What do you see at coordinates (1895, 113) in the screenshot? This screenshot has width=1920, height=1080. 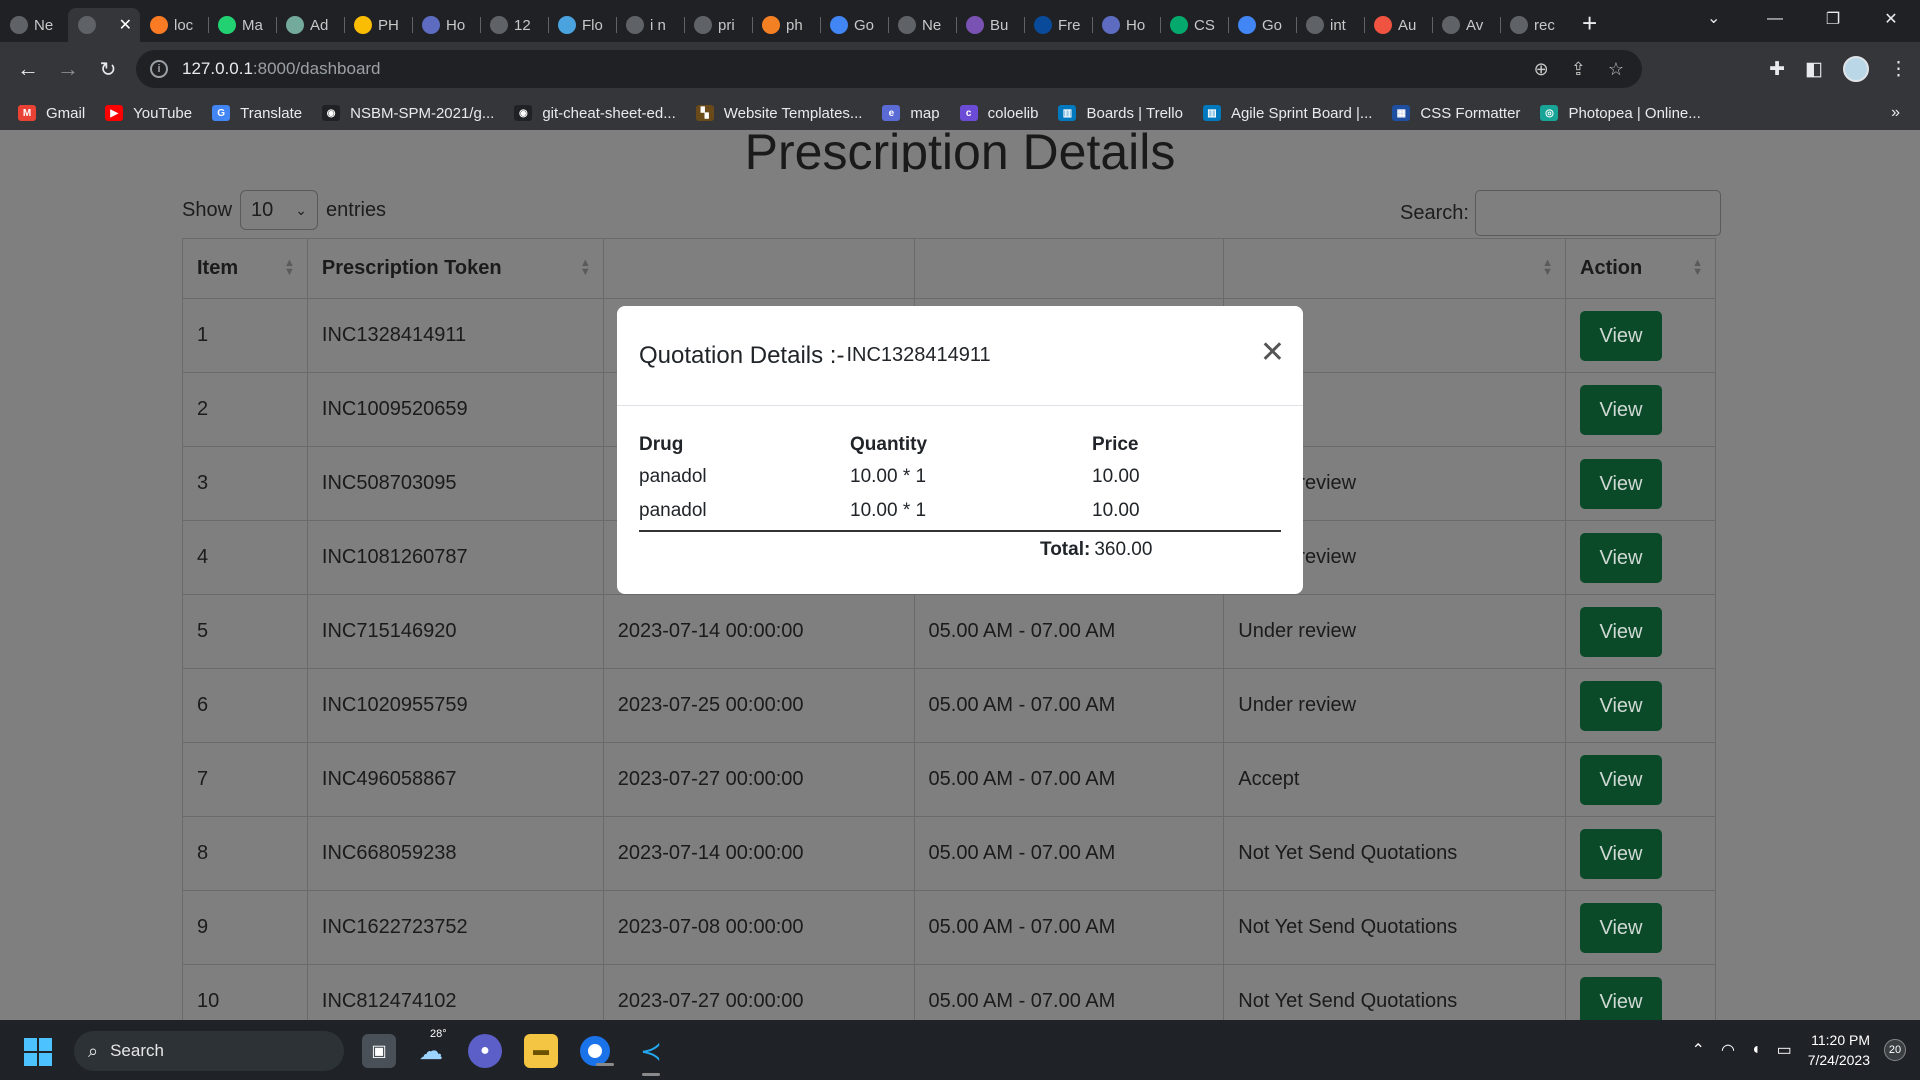 I see `bookmarks-more-icon: »` at bounding box center [1895, 113].